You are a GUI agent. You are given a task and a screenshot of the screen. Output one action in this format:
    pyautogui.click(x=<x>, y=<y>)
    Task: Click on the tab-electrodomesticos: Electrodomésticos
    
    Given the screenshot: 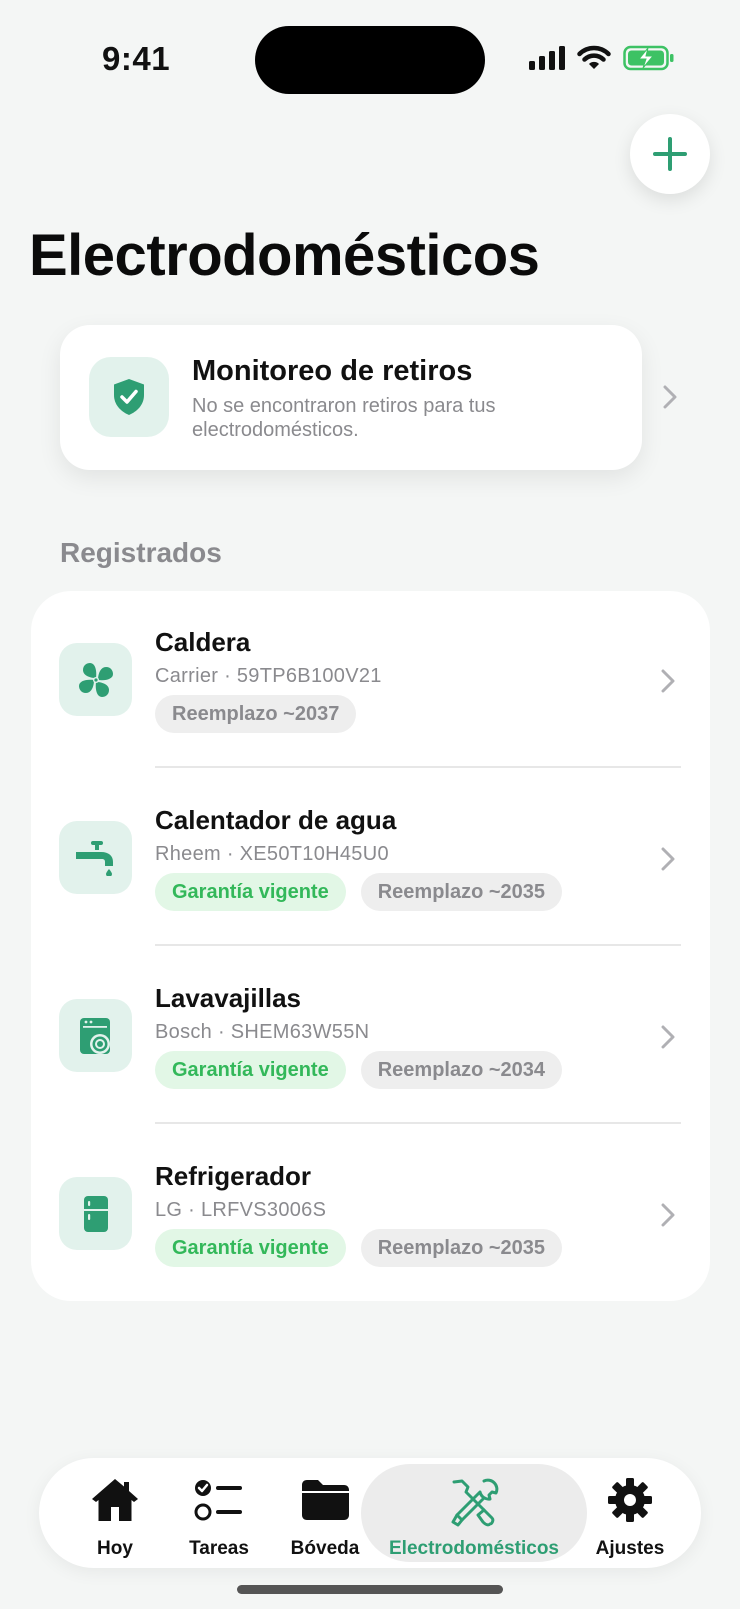 What is the action you would take?
    pyautogui.click(x=474, y=1513)
    